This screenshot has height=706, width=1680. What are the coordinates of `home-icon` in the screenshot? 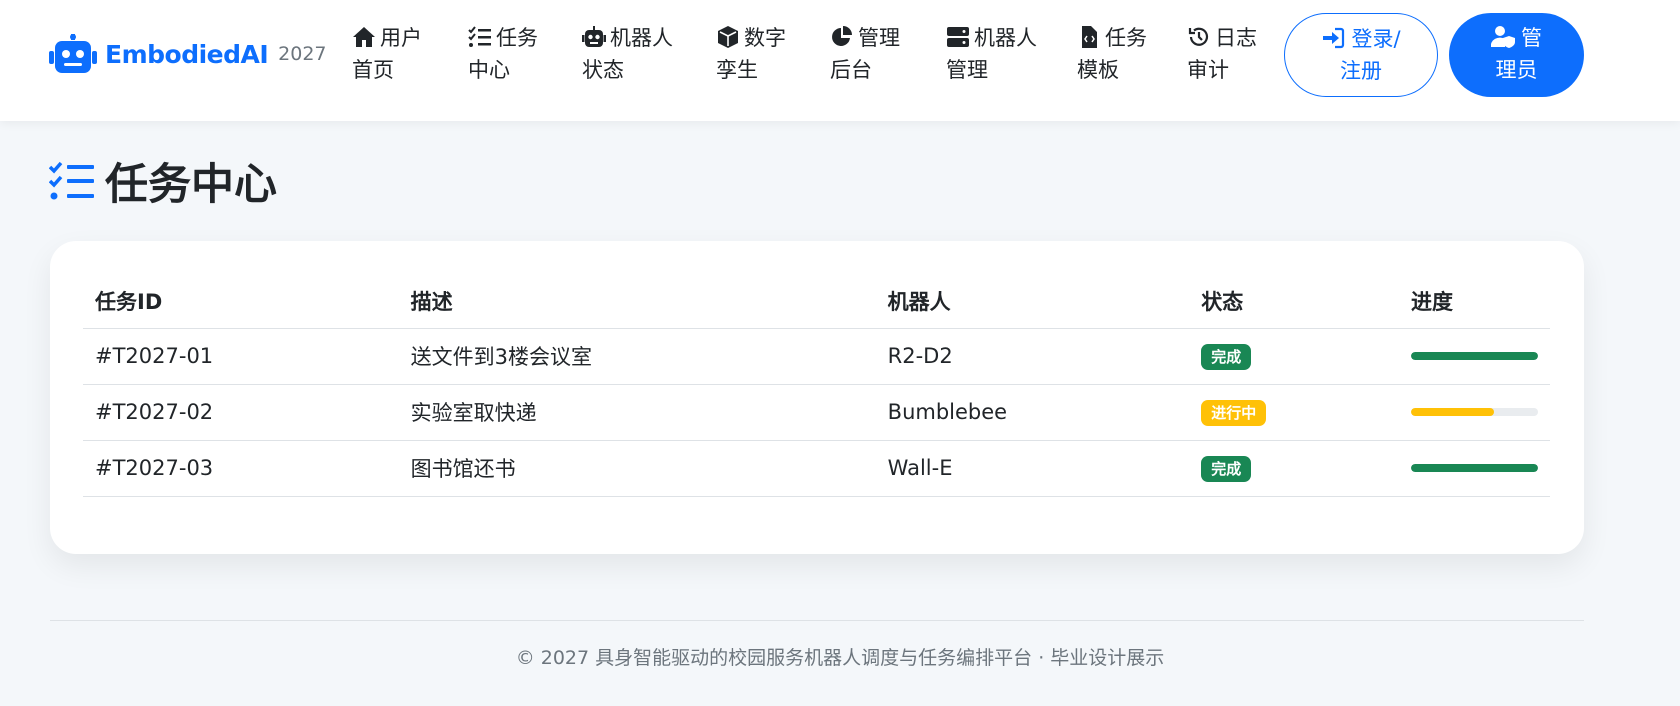 It's located at (364, 36).